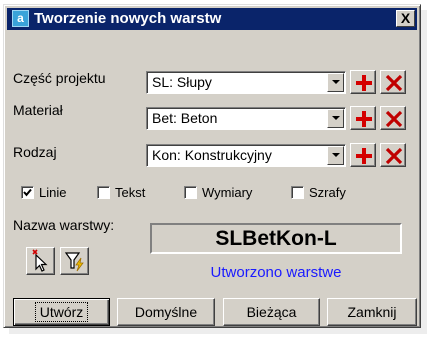  I want to click on dimensions-option: Wymiary, so click(234, 193).